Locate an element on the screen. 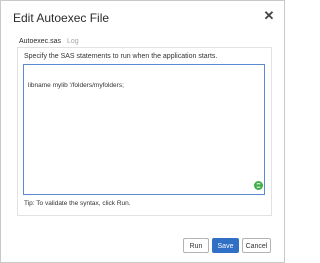 Image resolution: width=320 pixels, height=263 pixels. dialog-title: Edit Autoexec File is located at coordinates (61, 18).